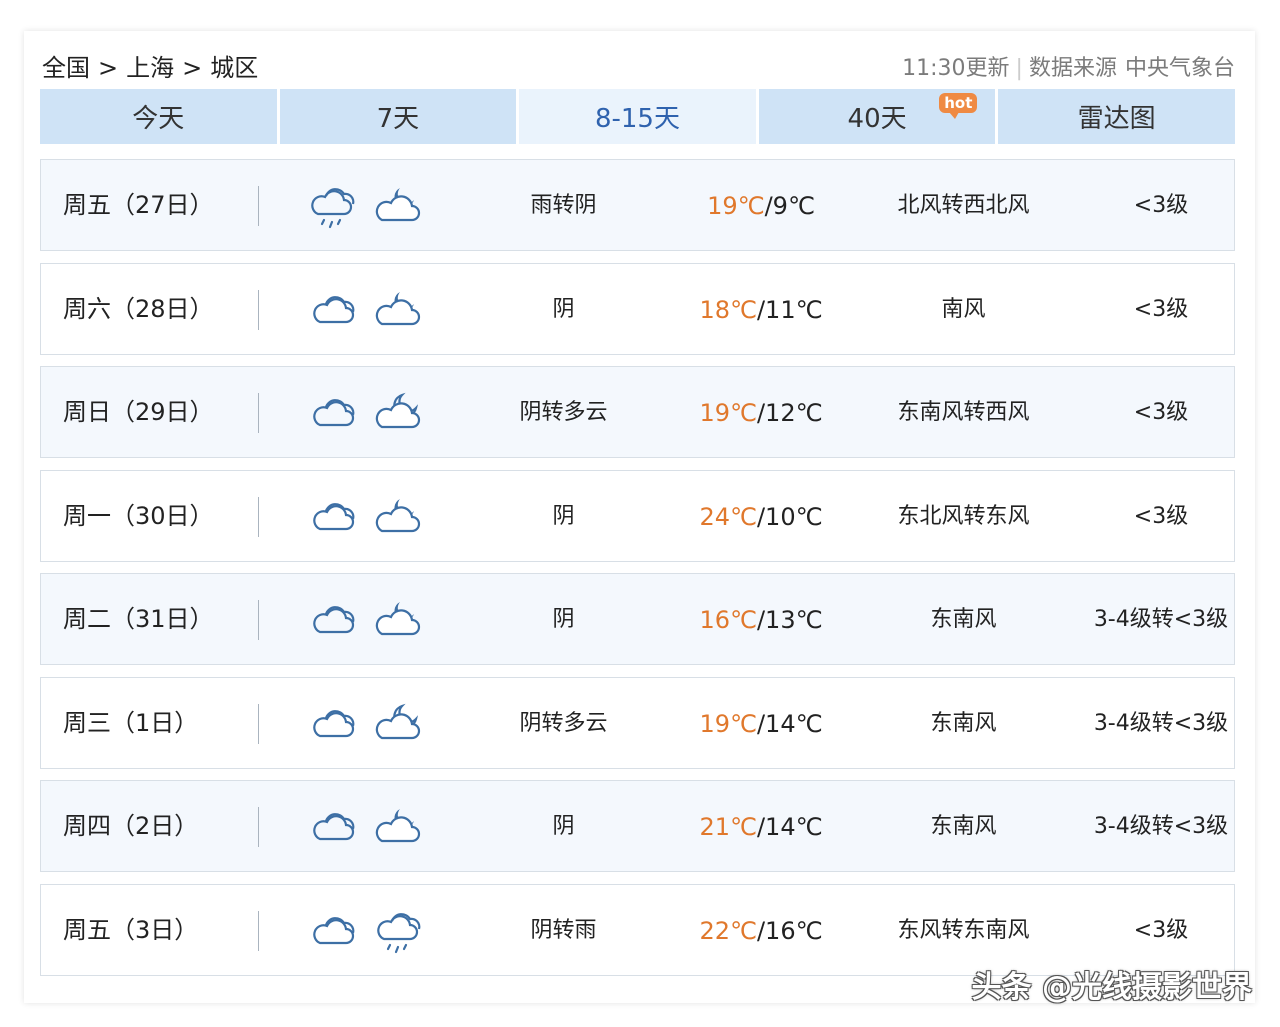 The image size is (1280, 1027). I want to click on breadcrumb-district: 城区, so click(234, 68).